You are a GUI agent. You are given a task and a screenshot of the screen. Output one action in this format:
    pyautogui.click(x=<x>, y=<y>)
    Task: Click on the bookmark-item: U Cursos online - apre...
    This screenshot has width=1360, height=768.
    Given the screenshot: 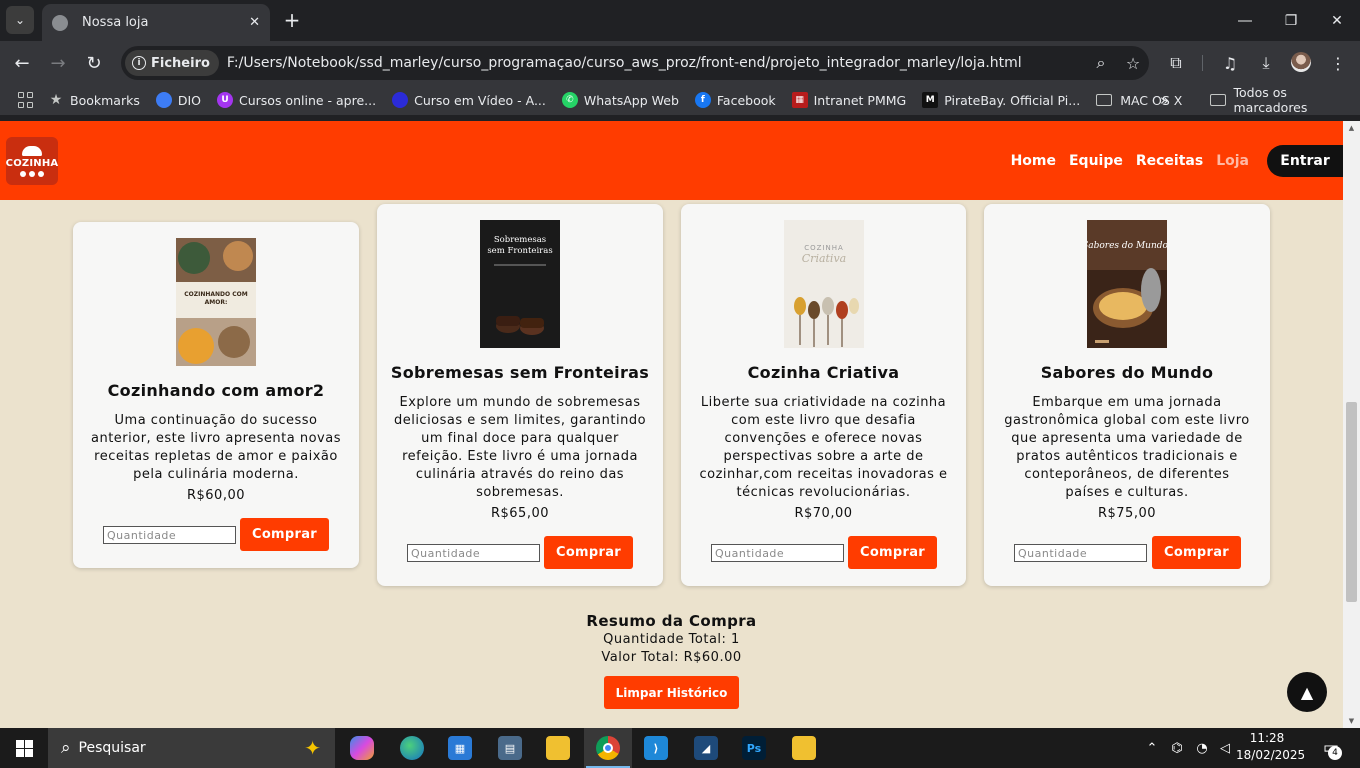 What is the action you would take?
    pyautogui.click(x=296, y=100)
    